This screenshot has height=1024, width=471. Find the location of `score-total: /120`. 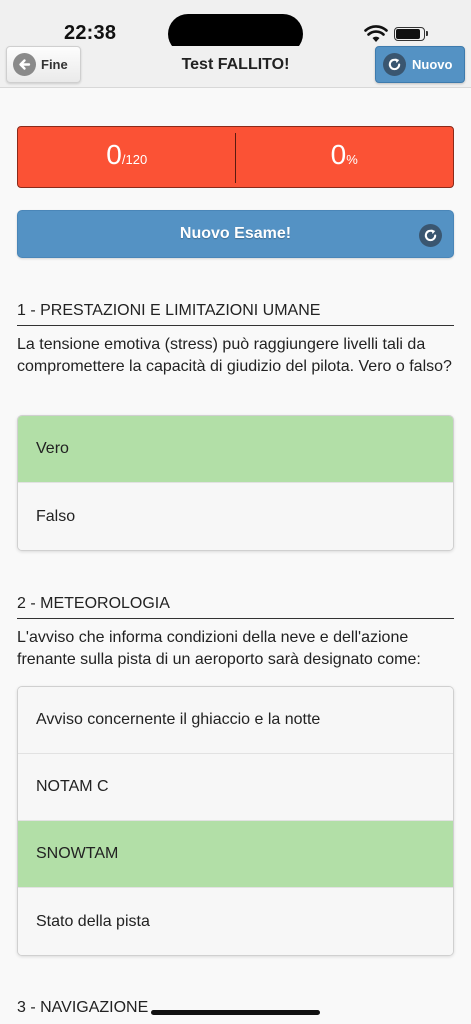

score-total: /120 is located at coordinates (134, 159).